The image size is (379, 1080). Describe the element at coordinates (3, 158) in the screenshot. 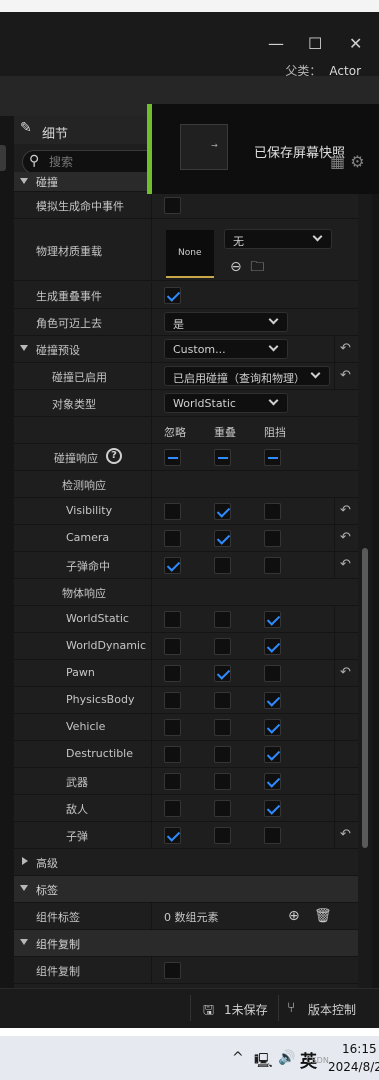

I see `side-collapse-handle` at that location.